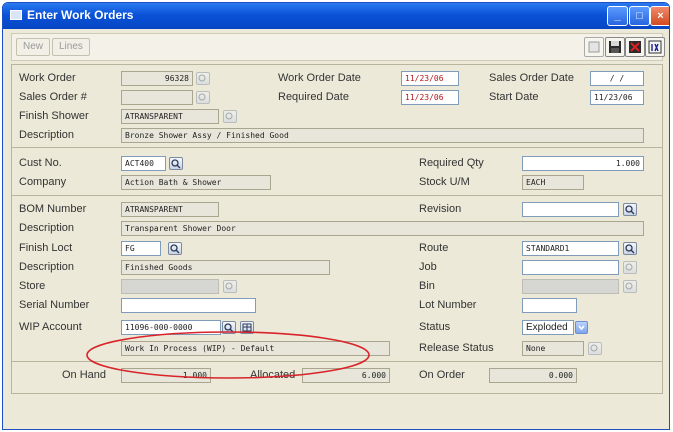 The height and width of the screenshot is (432, 673). Describe the element at coordinates (630, 267) in the screenshot. I see `job-lookup-icon` at that location.